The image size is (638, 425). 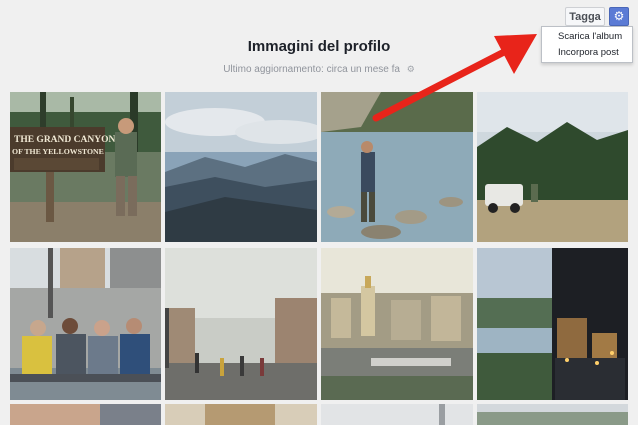 What do you see at coordinates (311, 69) in the screenshot?
I see `last-updated-label: Ultimo aggiornamento: circa un mese fa` at bounding box center [311, 69].